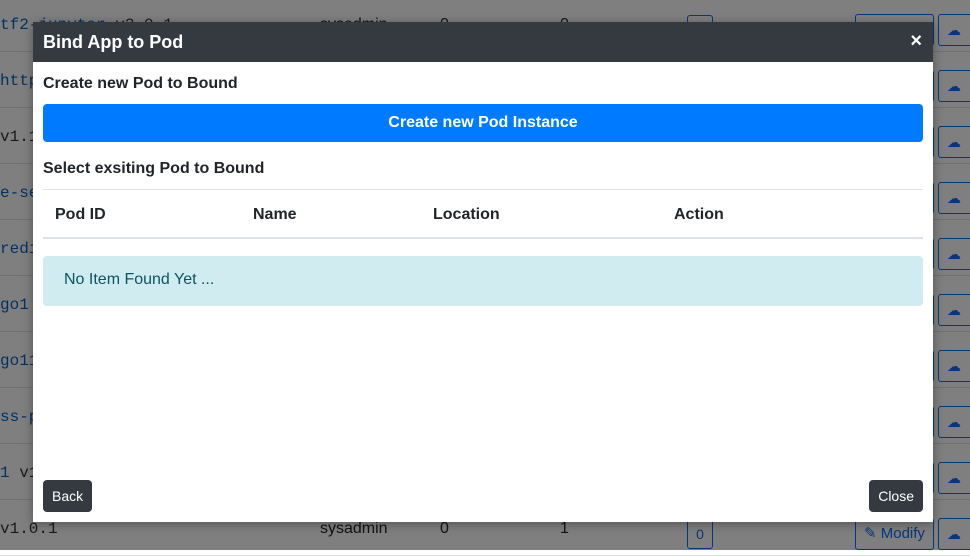 This screenshot has height=556, width=970. Describe the element at coordinates (483, 42) in the screenshot. I see `modal-header: Bind App to Pod ×` at that location.